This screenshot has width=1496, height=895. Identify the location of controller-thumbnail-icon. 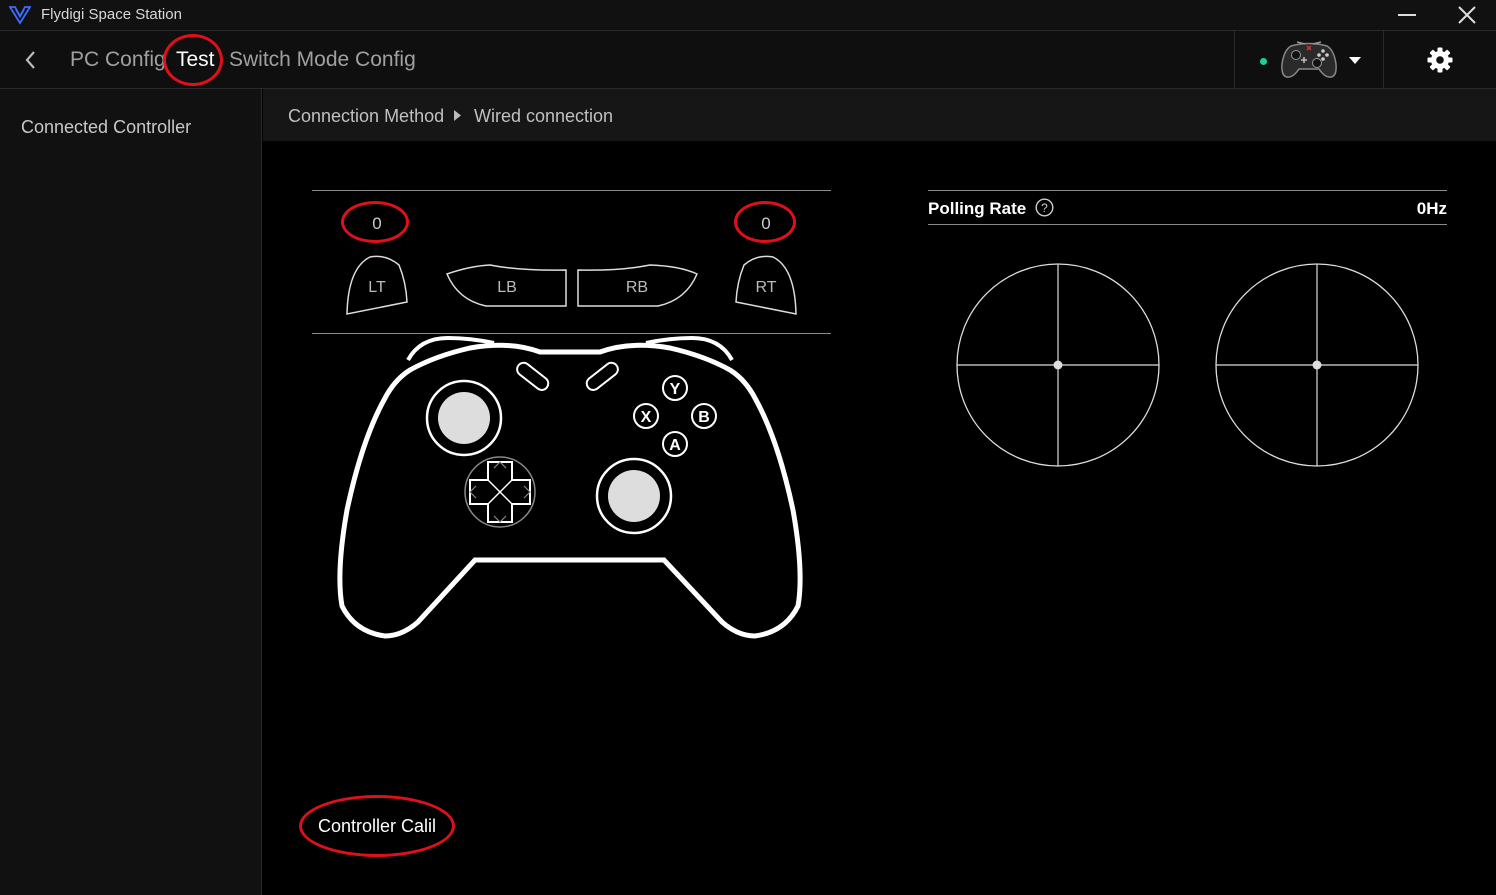
(1309, 59).